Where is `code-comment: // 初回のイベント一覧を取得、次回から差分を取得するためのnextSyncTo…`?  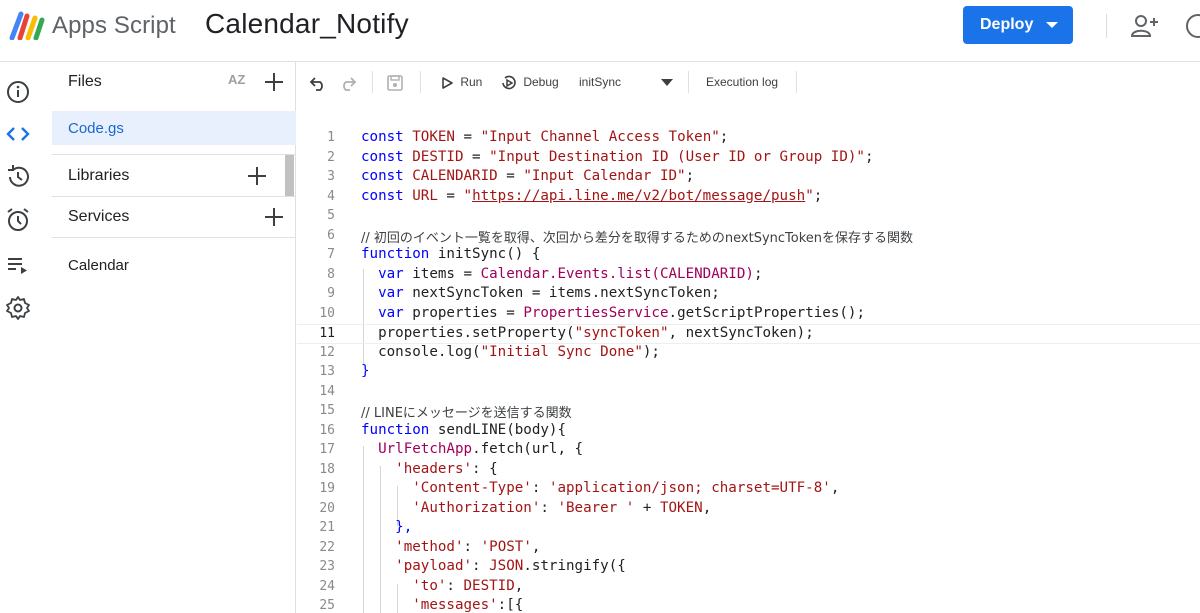 code-comment: // 初回のイベント一覧を取得、次回から差分を取得するためのnextSyncTo… is located at coordinates (637, 238).